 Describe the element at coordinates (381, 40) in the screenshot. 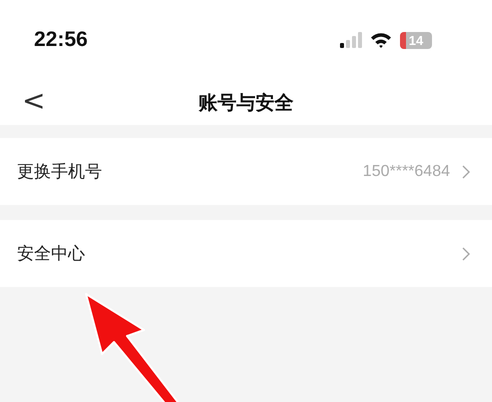

I see `wifi-icon` at that location.